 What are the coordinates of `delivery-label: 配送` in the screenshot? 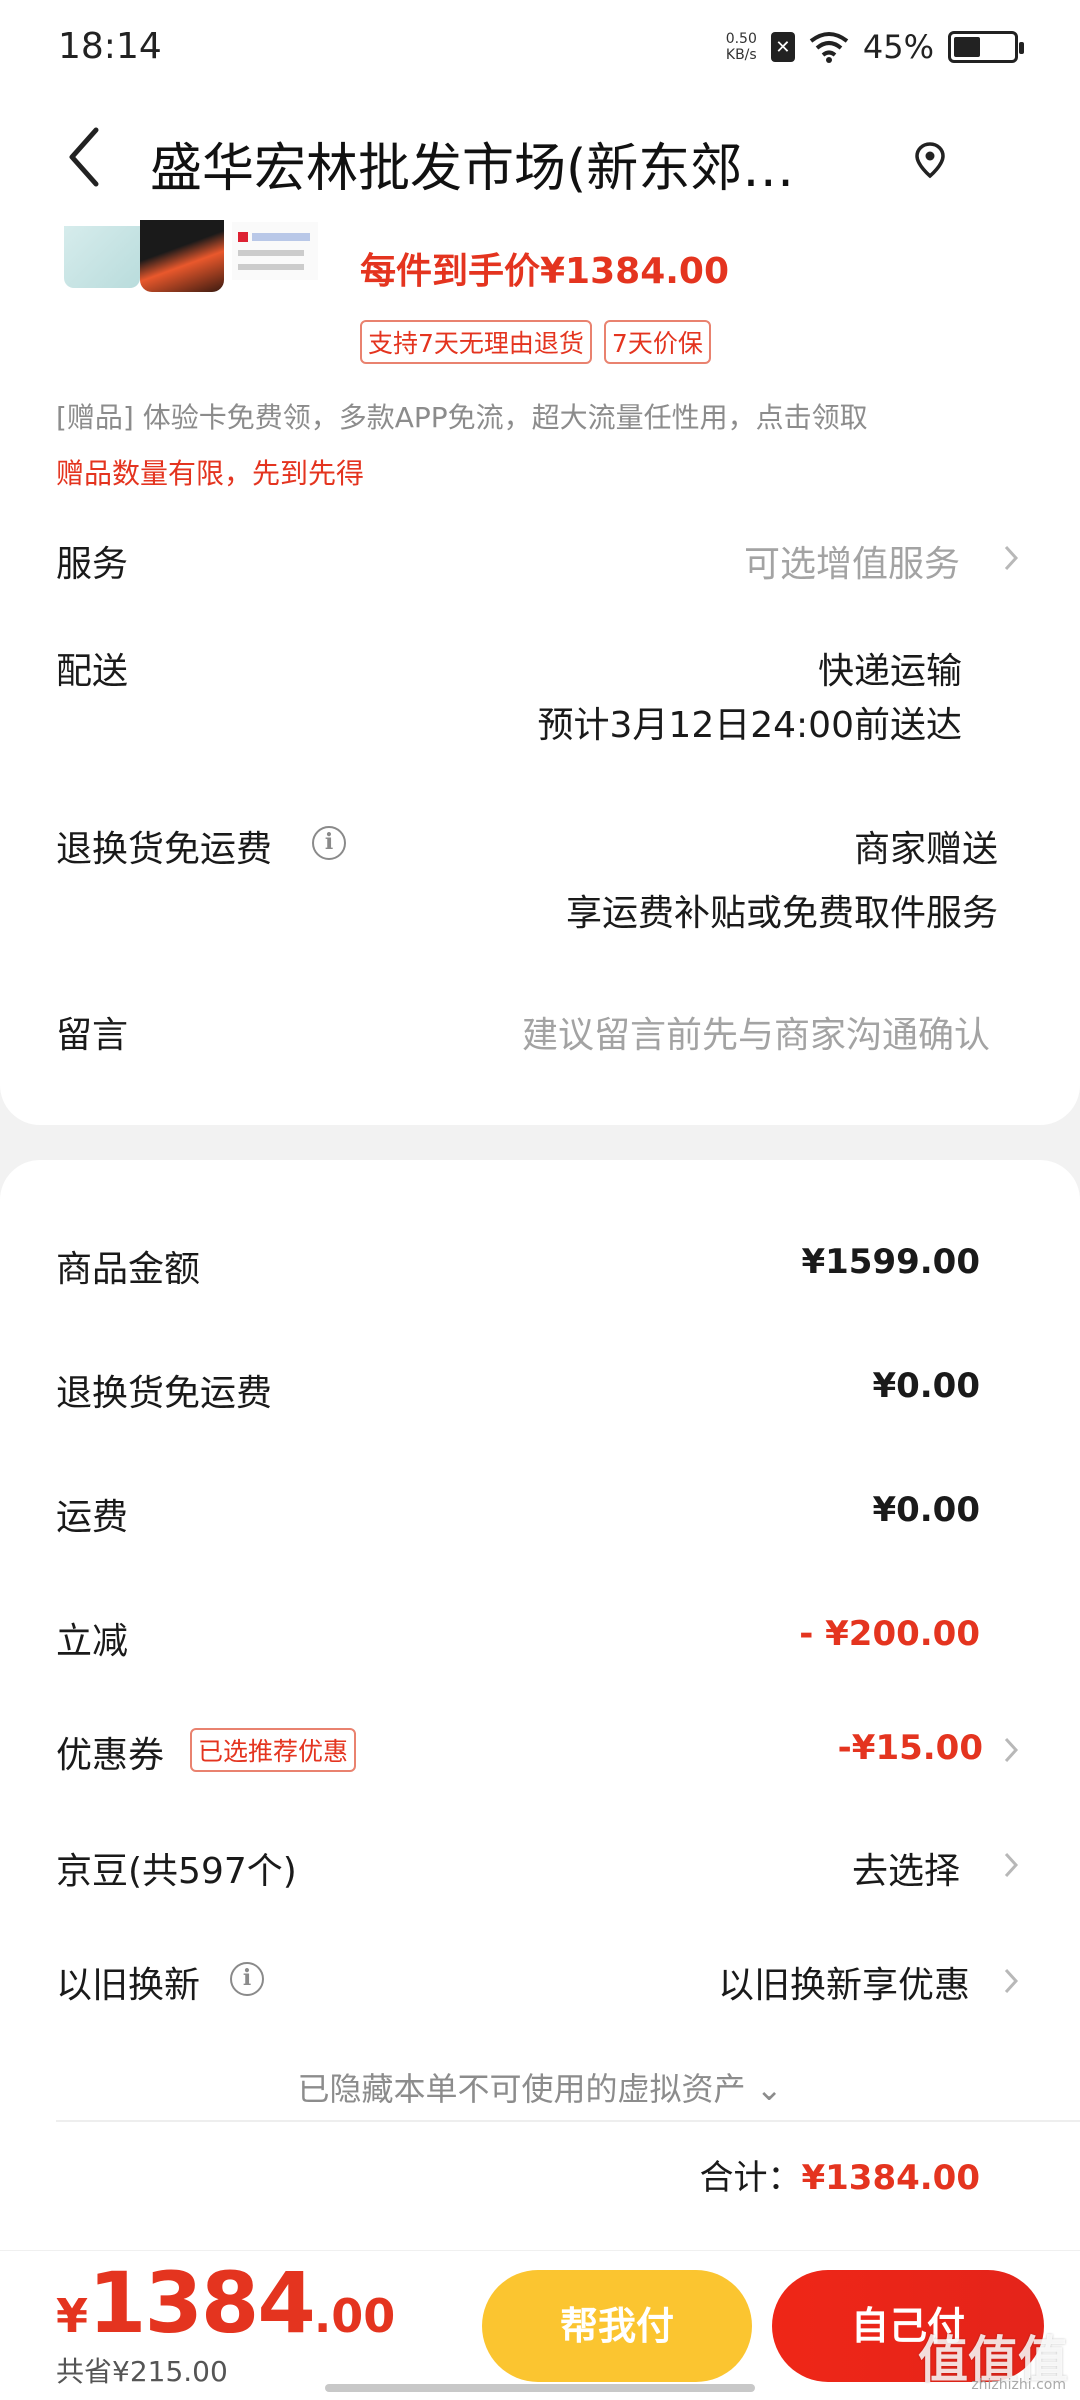 It's located at (92, 671).